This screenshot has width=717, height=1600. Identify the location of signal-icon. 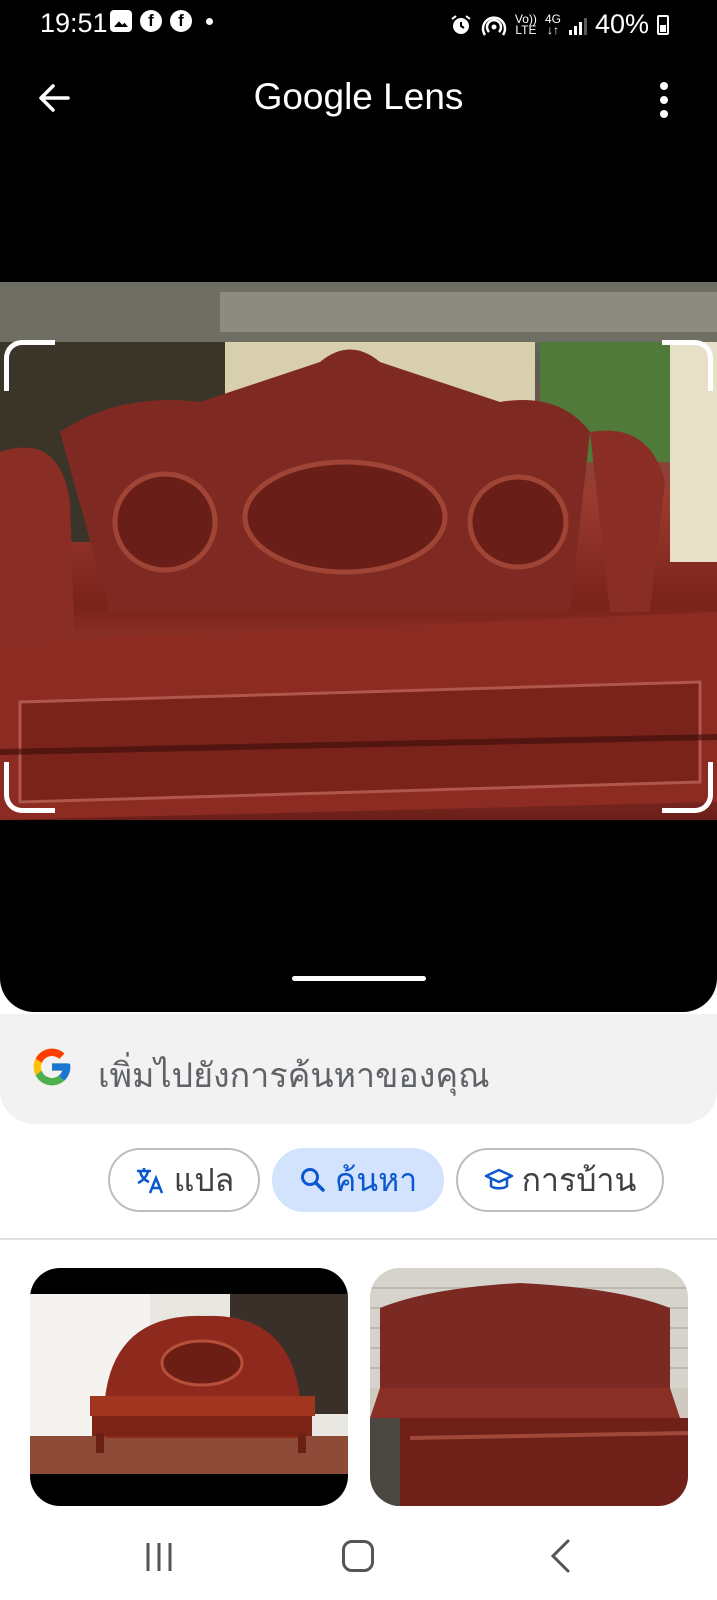
(577, 25).